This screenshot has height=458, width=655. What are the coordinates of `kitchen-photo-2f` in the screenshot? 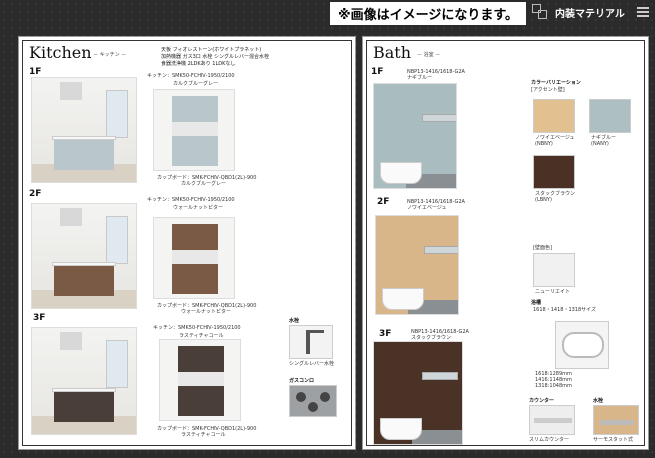 It's located at (84, 256).